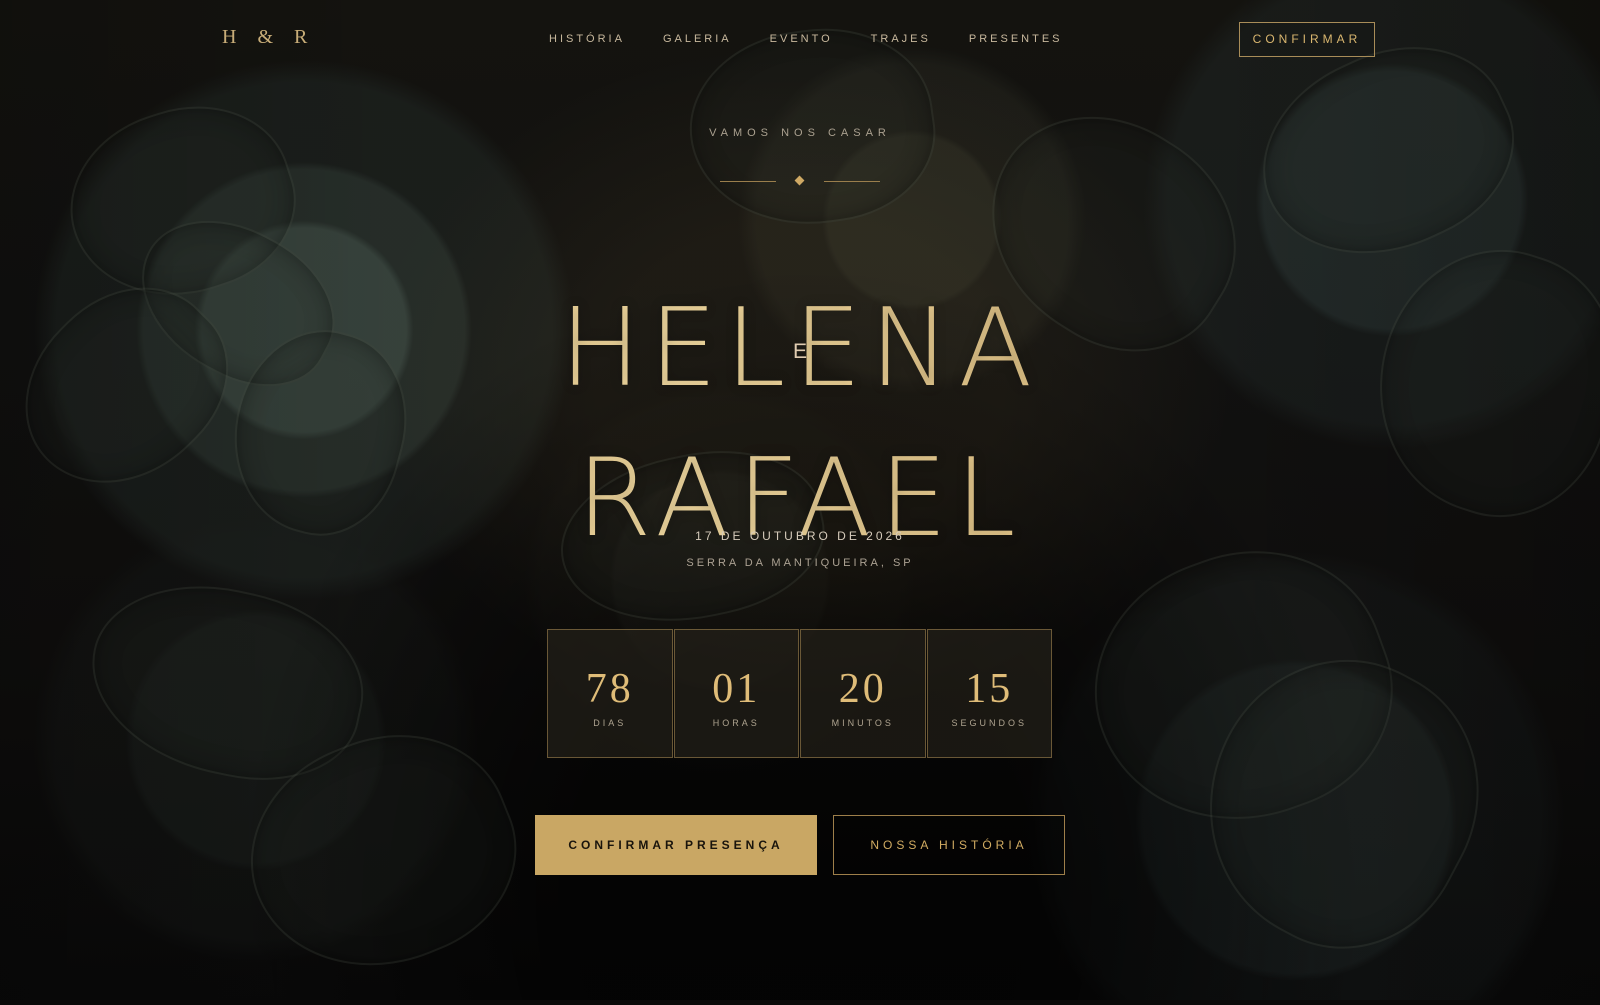 The image size is (1600, 1005). I want to click on countdown-minutes-value: 20, so click(862, 689).